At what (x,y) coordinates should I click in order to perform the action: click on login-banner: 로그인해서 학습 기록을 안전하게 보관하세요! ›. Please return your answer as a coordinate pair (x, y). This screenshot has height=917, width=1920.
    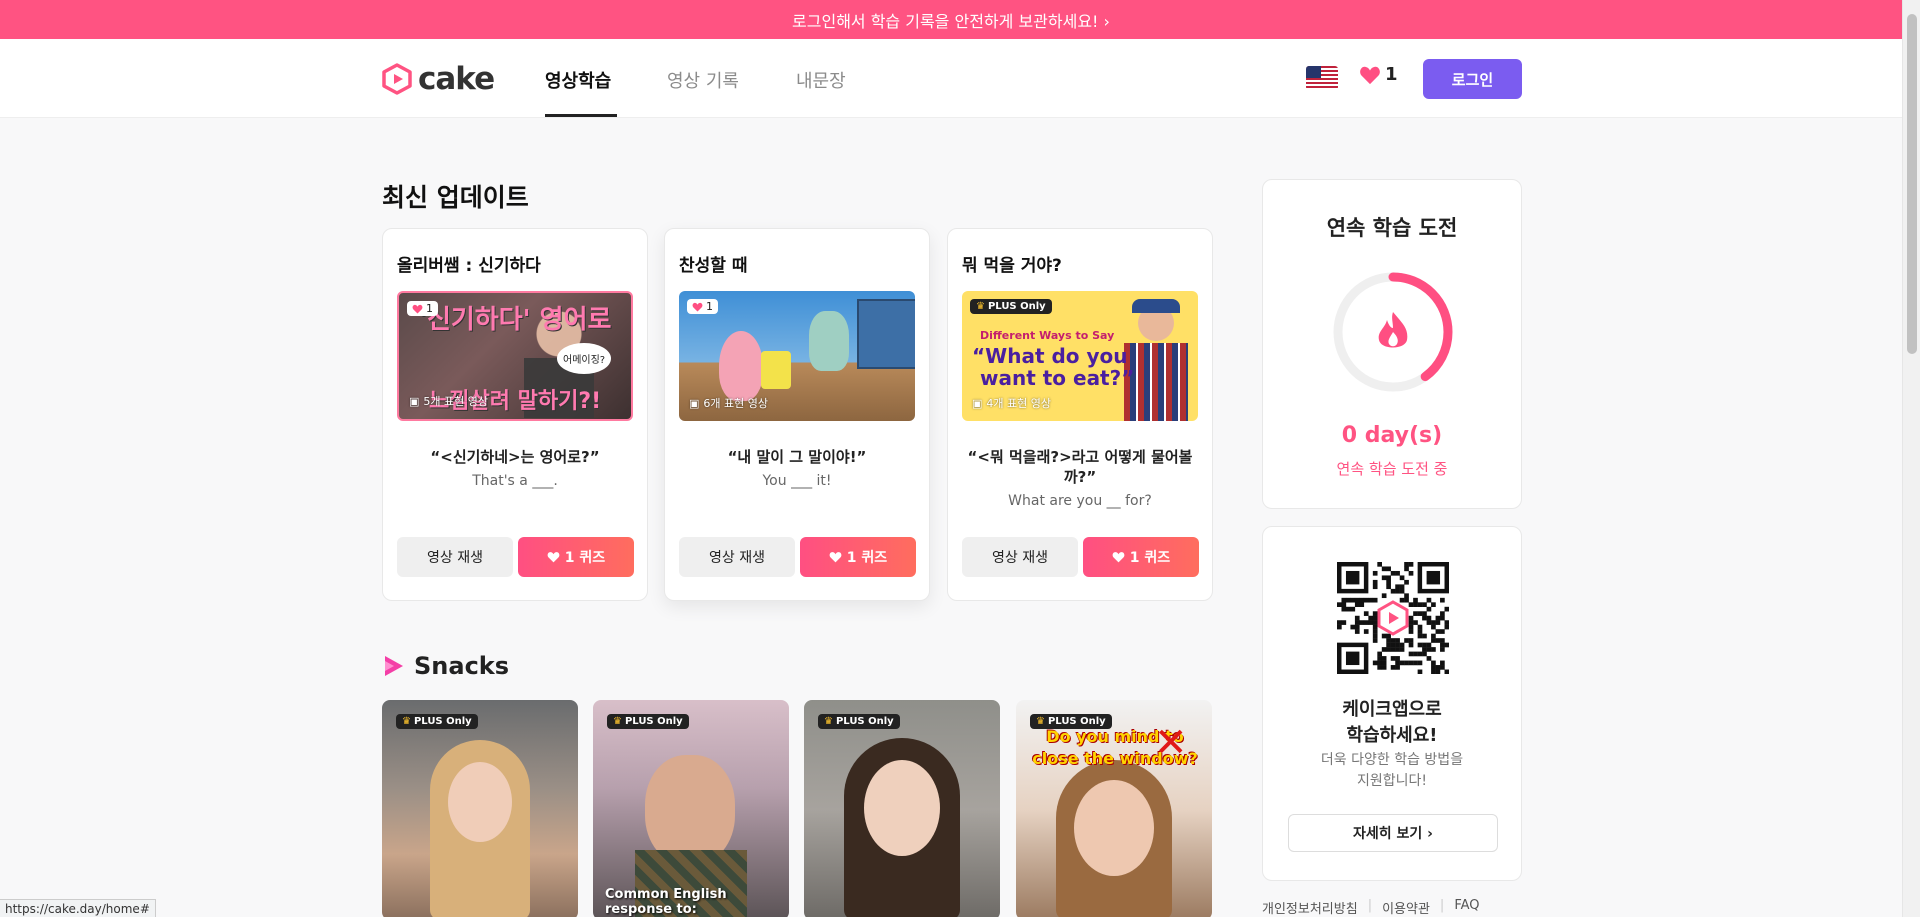
    Looking at the image, I should click on (951, 19).